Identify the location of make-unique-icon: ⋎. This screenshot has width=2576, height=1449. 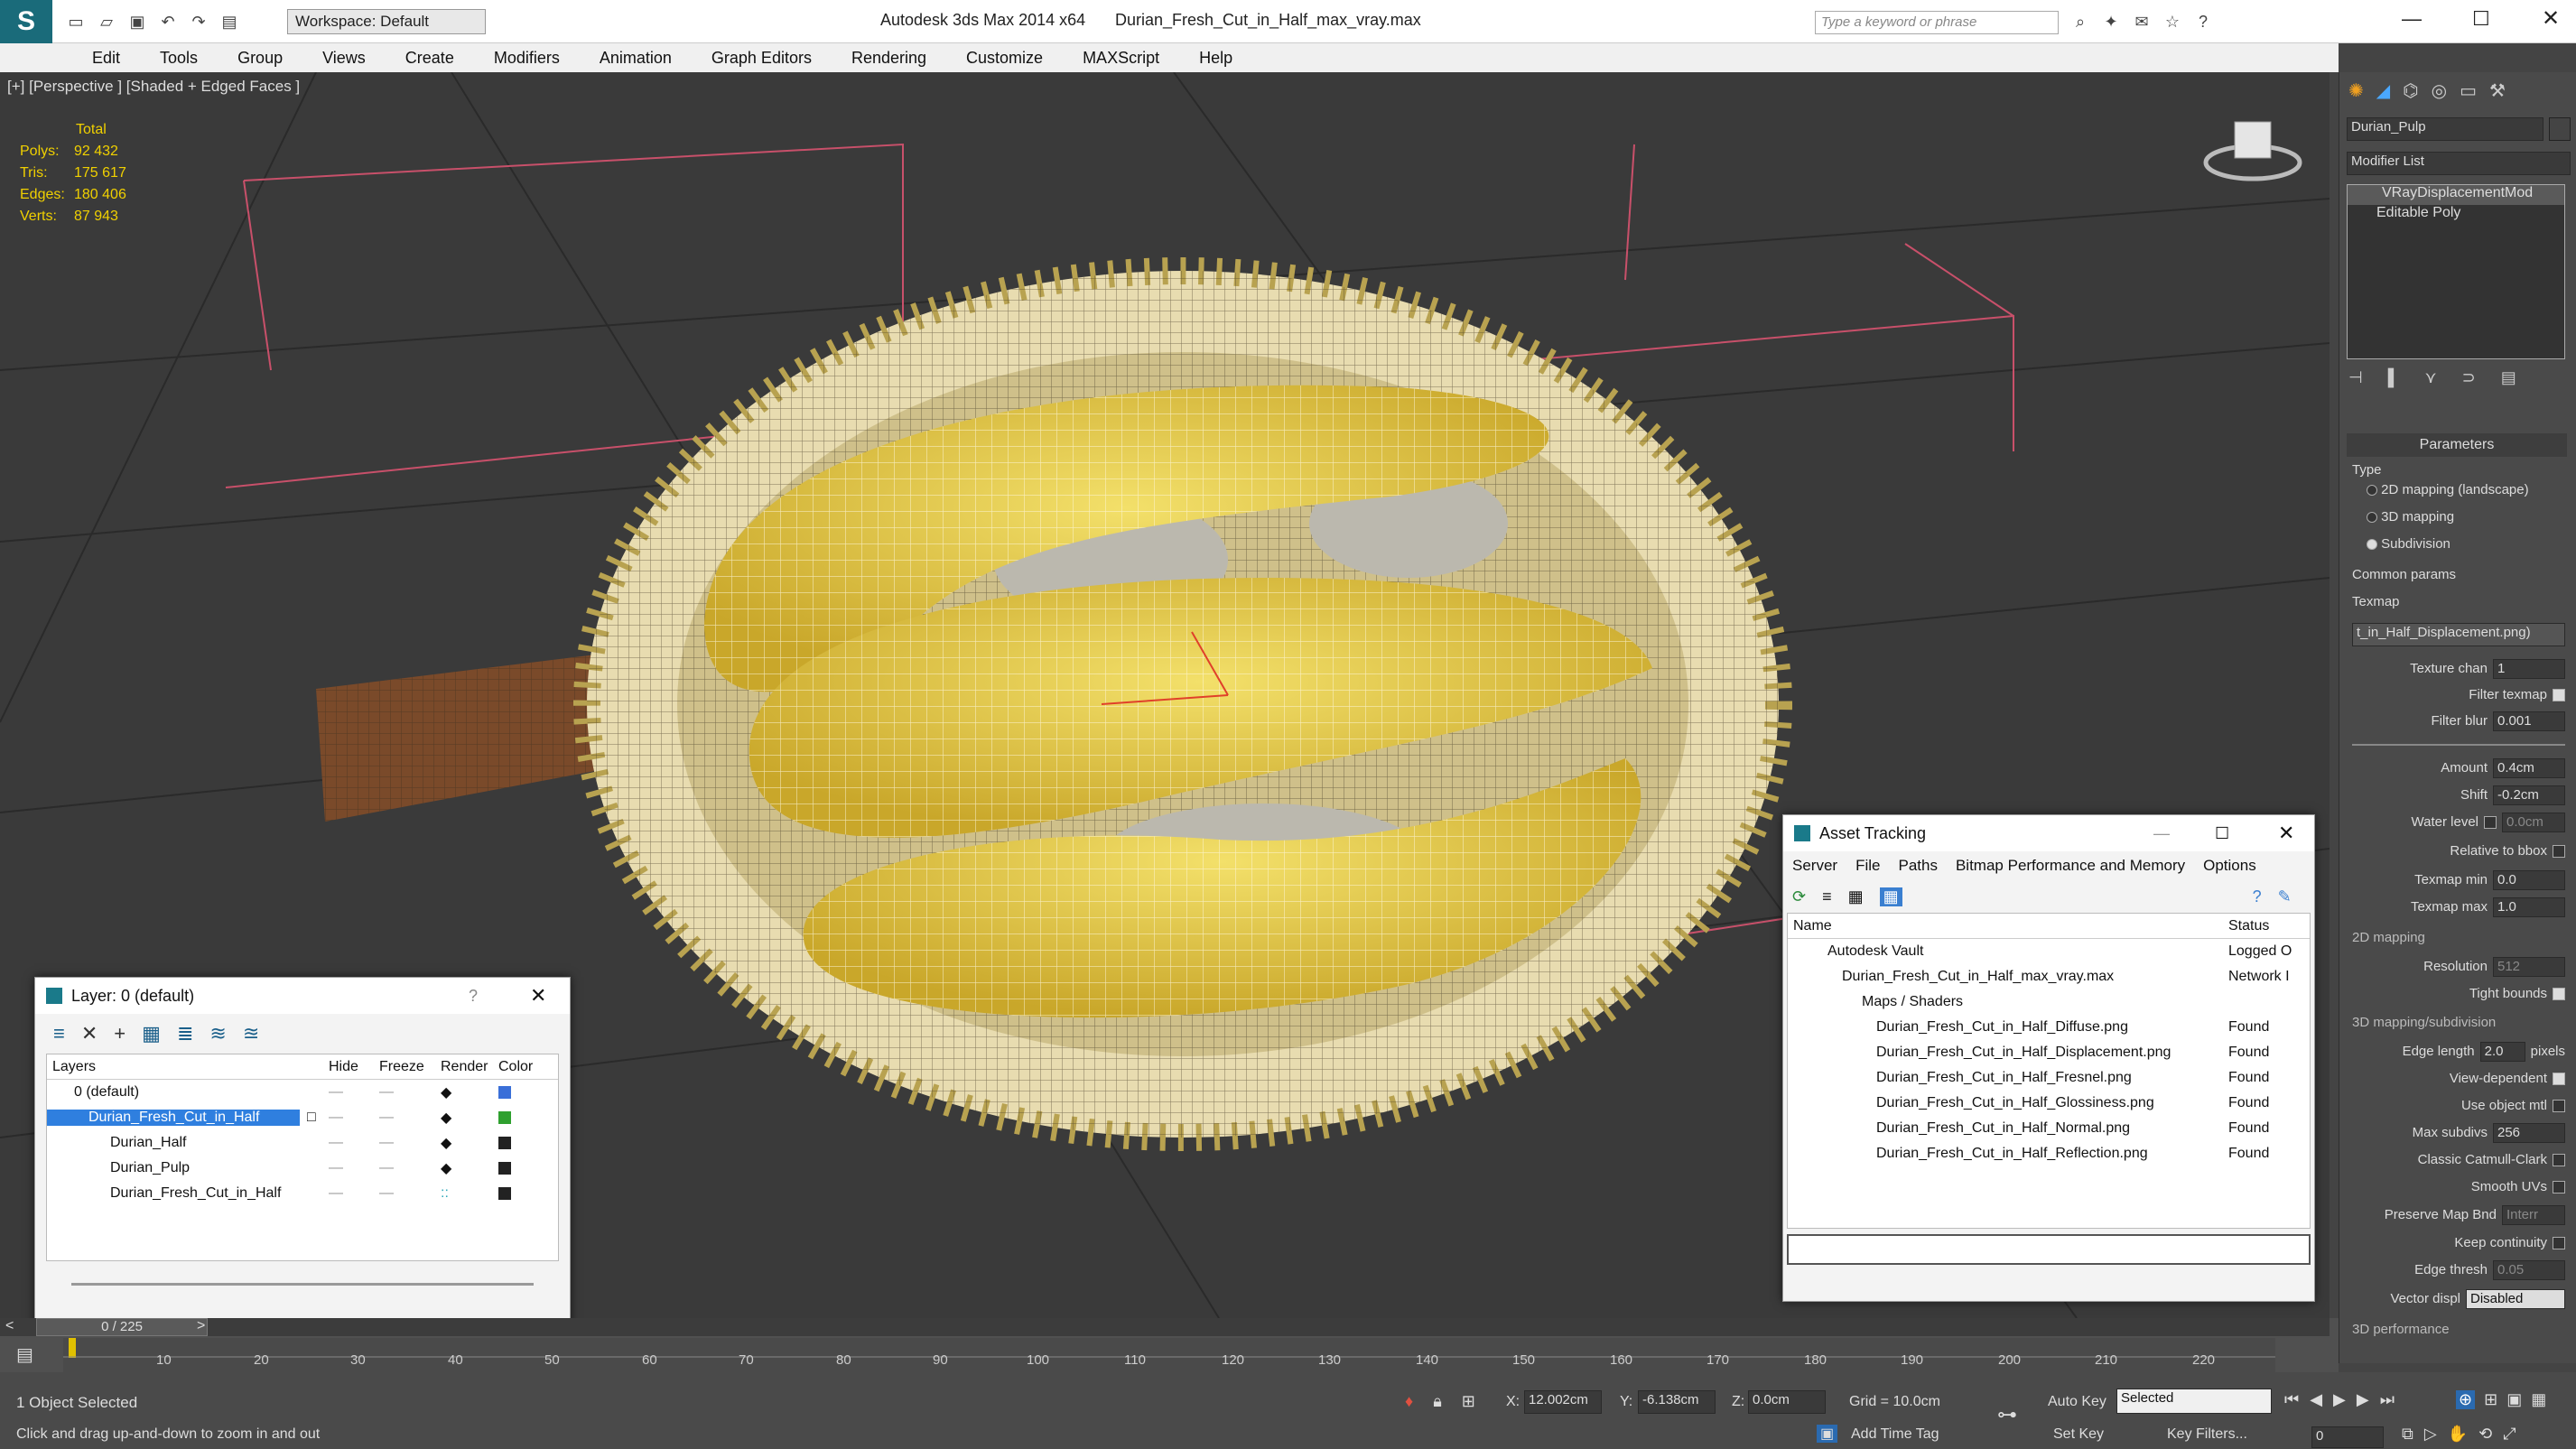
(2430, 377).